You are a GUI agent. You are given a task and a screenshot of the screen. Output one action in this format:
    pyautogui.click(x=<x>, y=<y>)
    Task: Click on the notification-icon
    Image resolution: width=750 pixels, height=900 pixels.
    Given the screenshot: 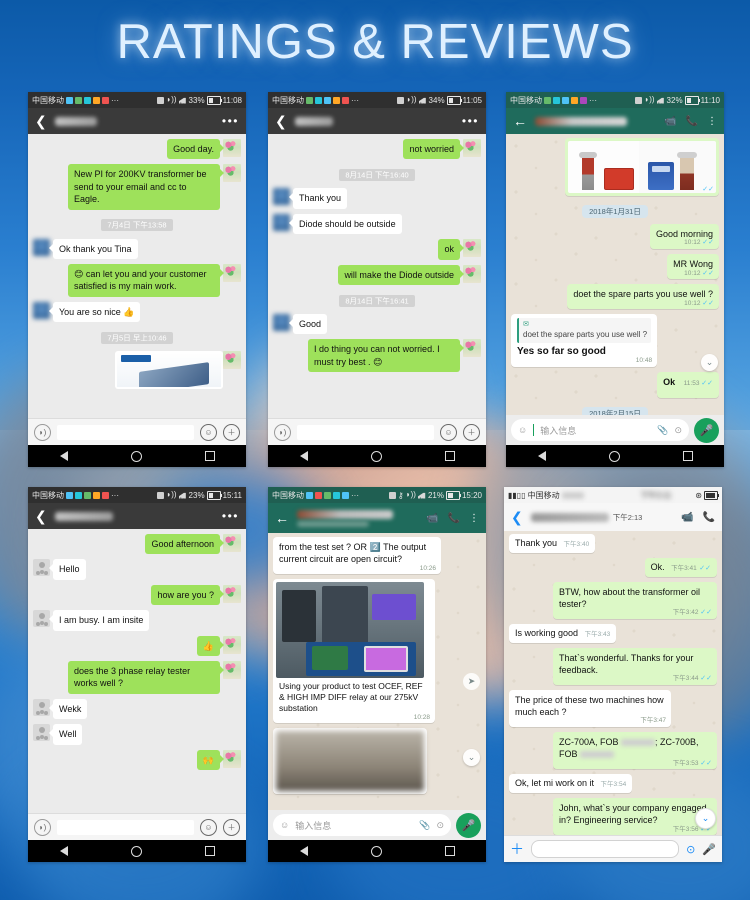 What is the action you would take?
    pyautogui.click(x=96, y=100)
    